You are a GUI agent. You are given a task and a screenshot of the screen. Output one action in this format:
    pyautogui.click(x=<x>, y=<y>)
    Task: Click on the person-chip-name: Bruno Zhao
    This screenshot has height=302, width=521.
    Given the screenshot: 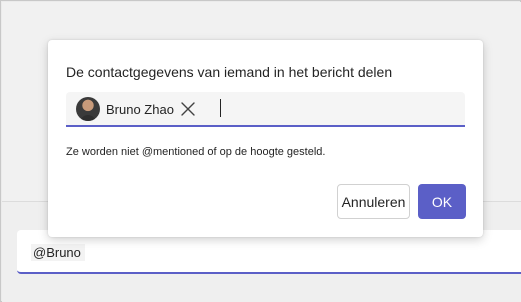 What is the action you would take?
    pyautogui.click(x=140, y=109)
    